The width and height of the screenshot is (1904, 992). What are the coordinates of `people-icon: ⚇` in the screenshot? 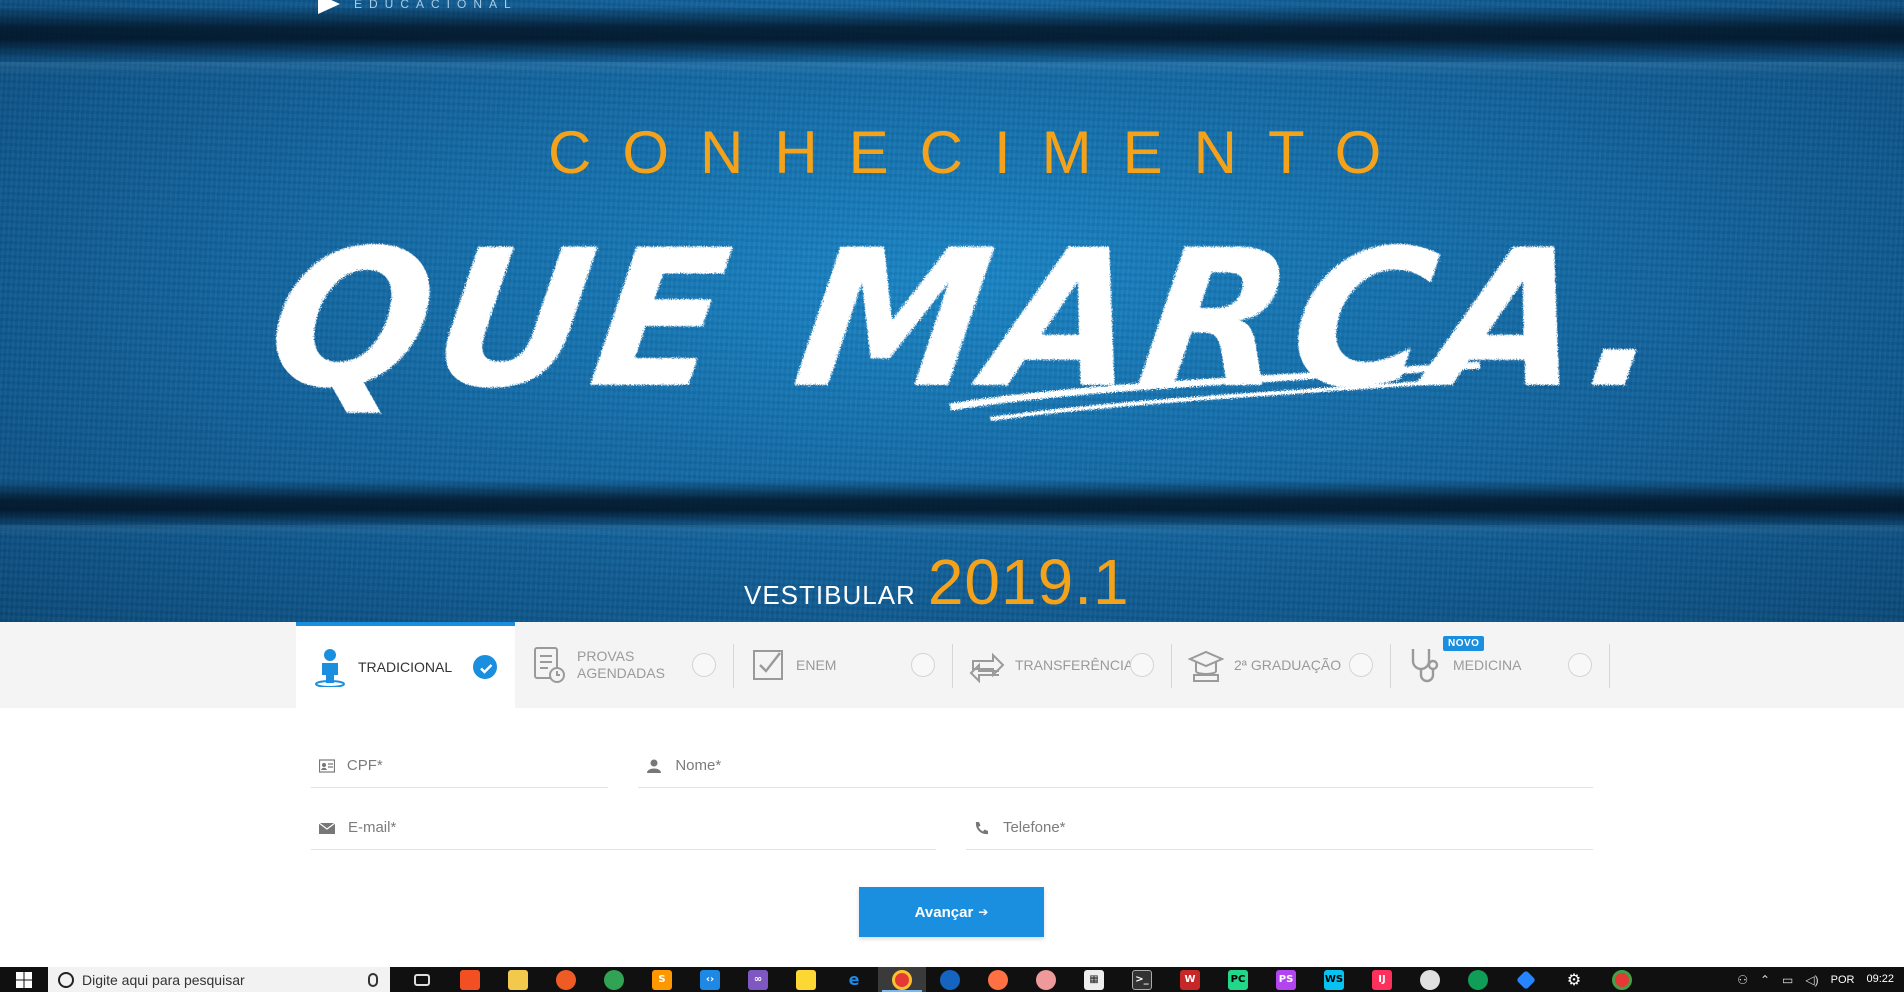 It's located at (1742, 980).